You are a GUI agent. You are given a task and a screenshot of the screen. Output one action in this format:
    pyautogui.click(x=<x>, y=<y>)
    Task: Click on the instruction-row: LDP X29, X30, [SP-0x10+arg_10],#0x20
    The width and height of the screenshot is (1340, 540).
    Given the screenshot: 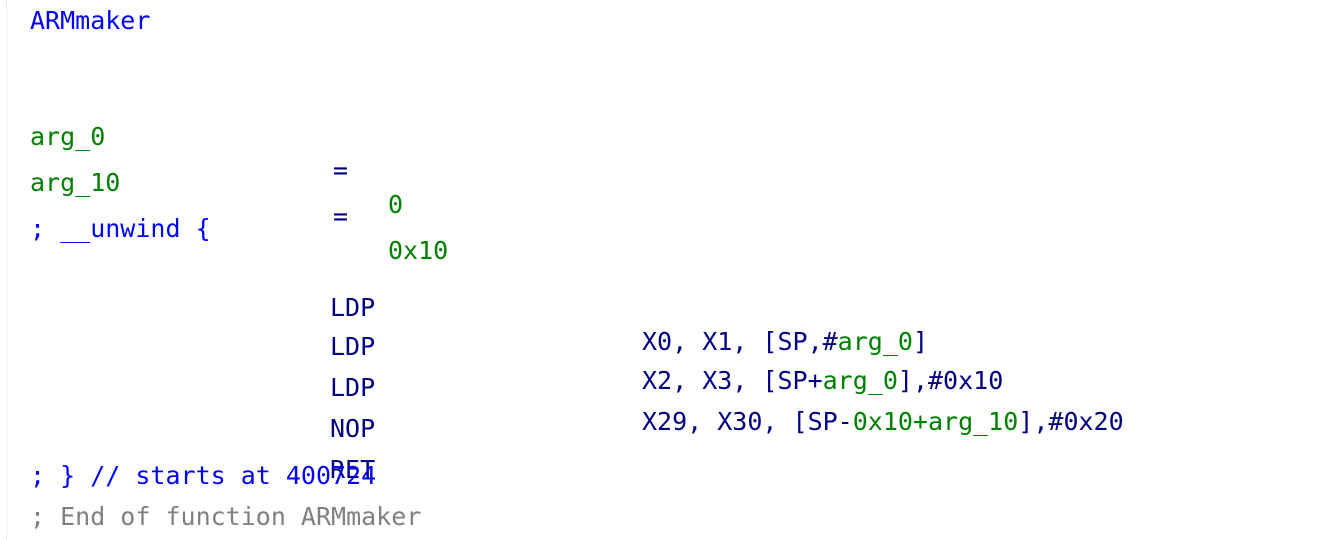 What is the action you would take?
    pyautogui.click(x=577, y=386)
    